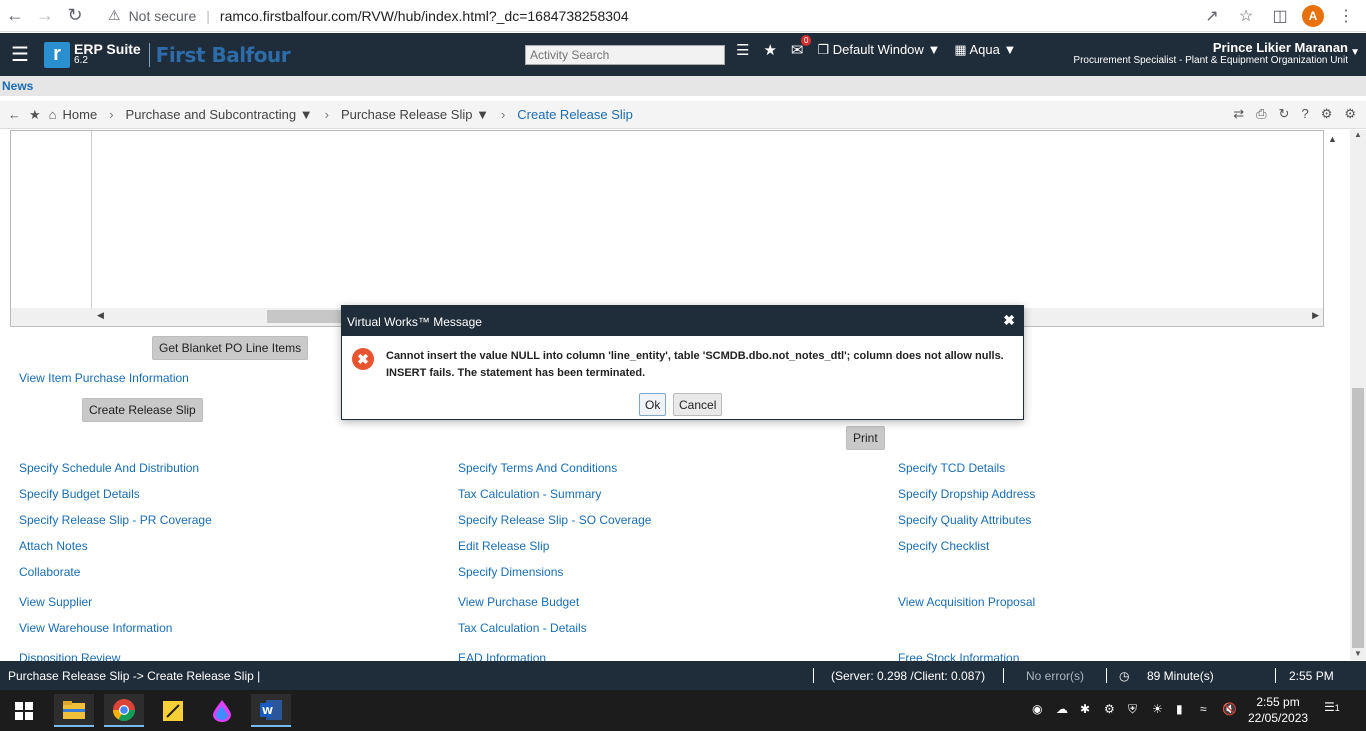 The height and width of the screenshot is (731, 1366). What do you see at coordinates (865, 438) in the screenshot?
I see `print-button: Print` at bounding box center [865, 438].